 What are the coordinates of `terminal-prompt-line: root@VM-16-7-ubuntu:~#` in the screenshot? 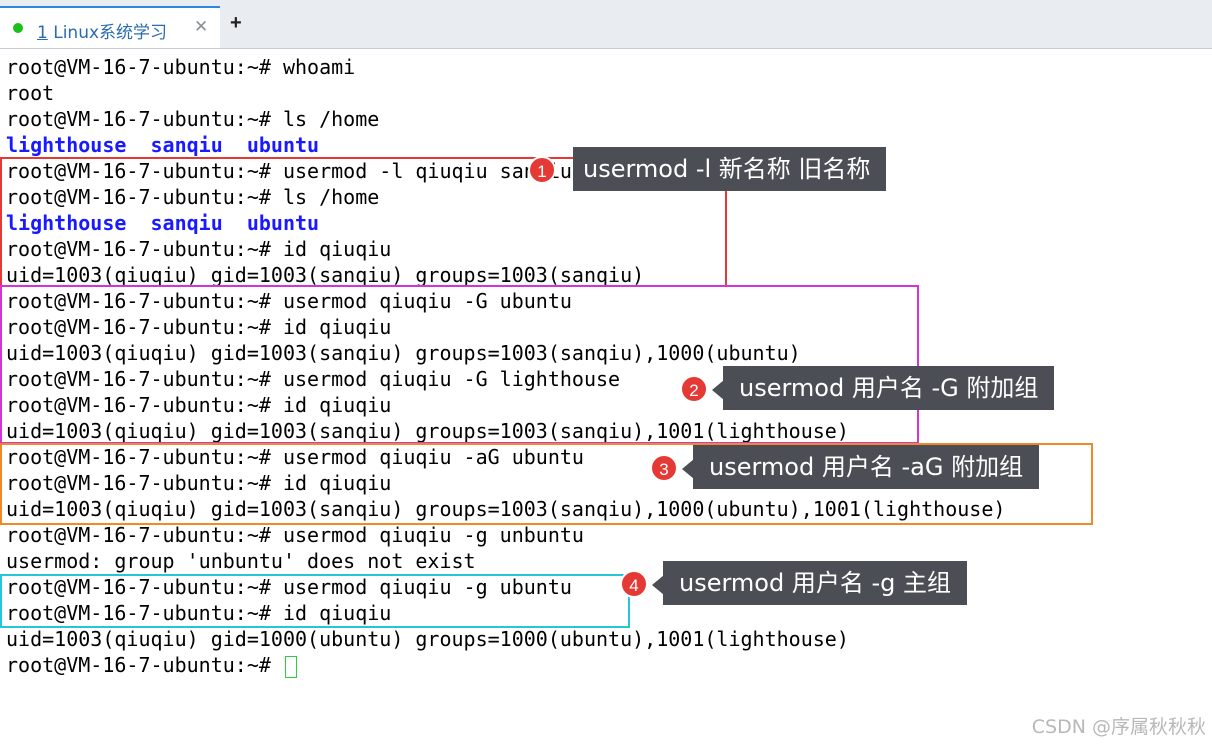 It's located at (151, 665).